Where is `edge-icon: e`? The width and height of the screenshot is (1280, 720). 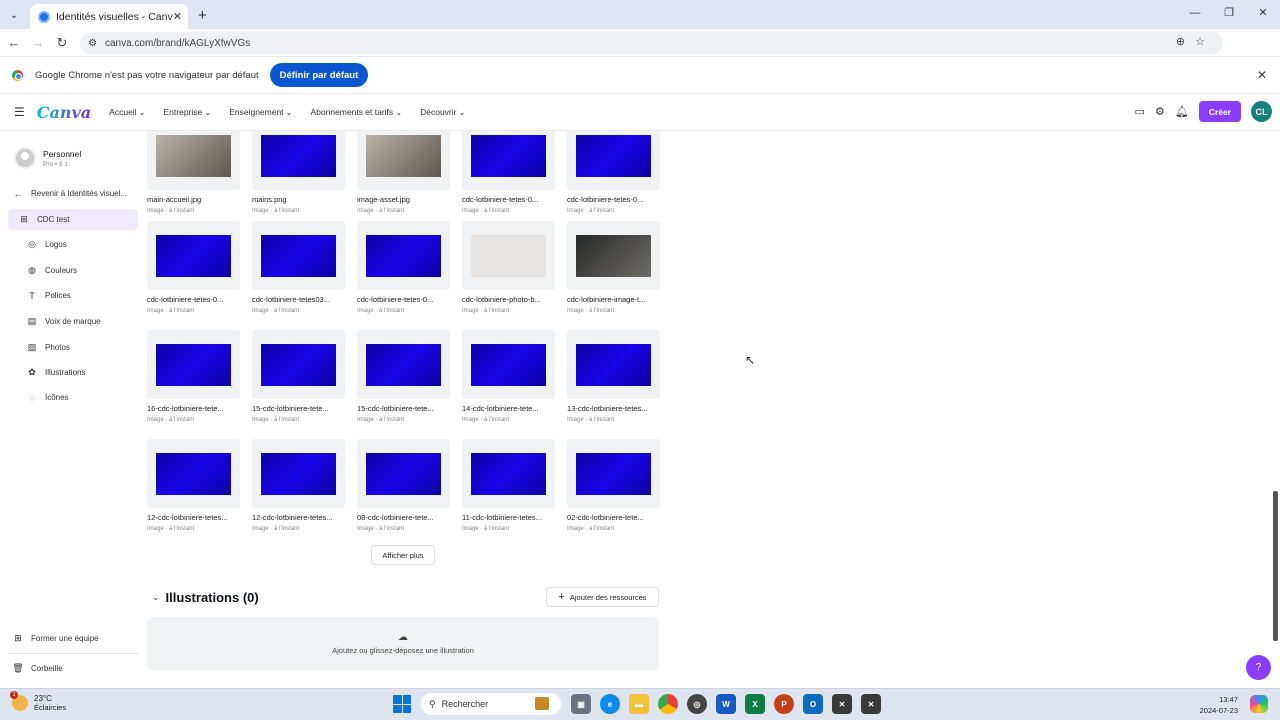
edge-icon: e is located at coordinates (610, 704).